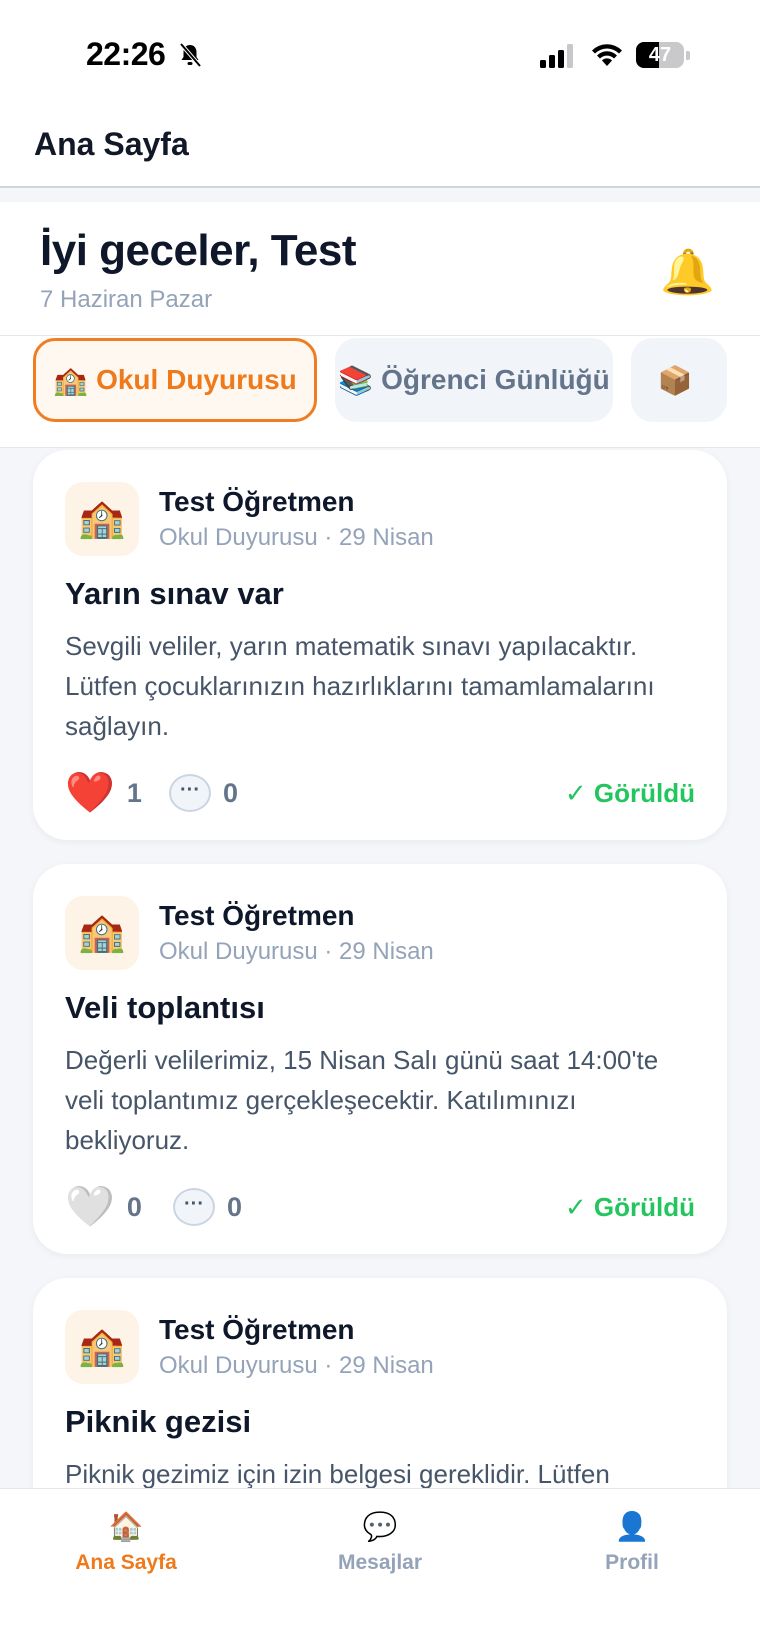 Image resolution: width=760 pixels, height=1646 pixels. I want to click on tabbar-label: Mesajlar, so click(380, 1562).